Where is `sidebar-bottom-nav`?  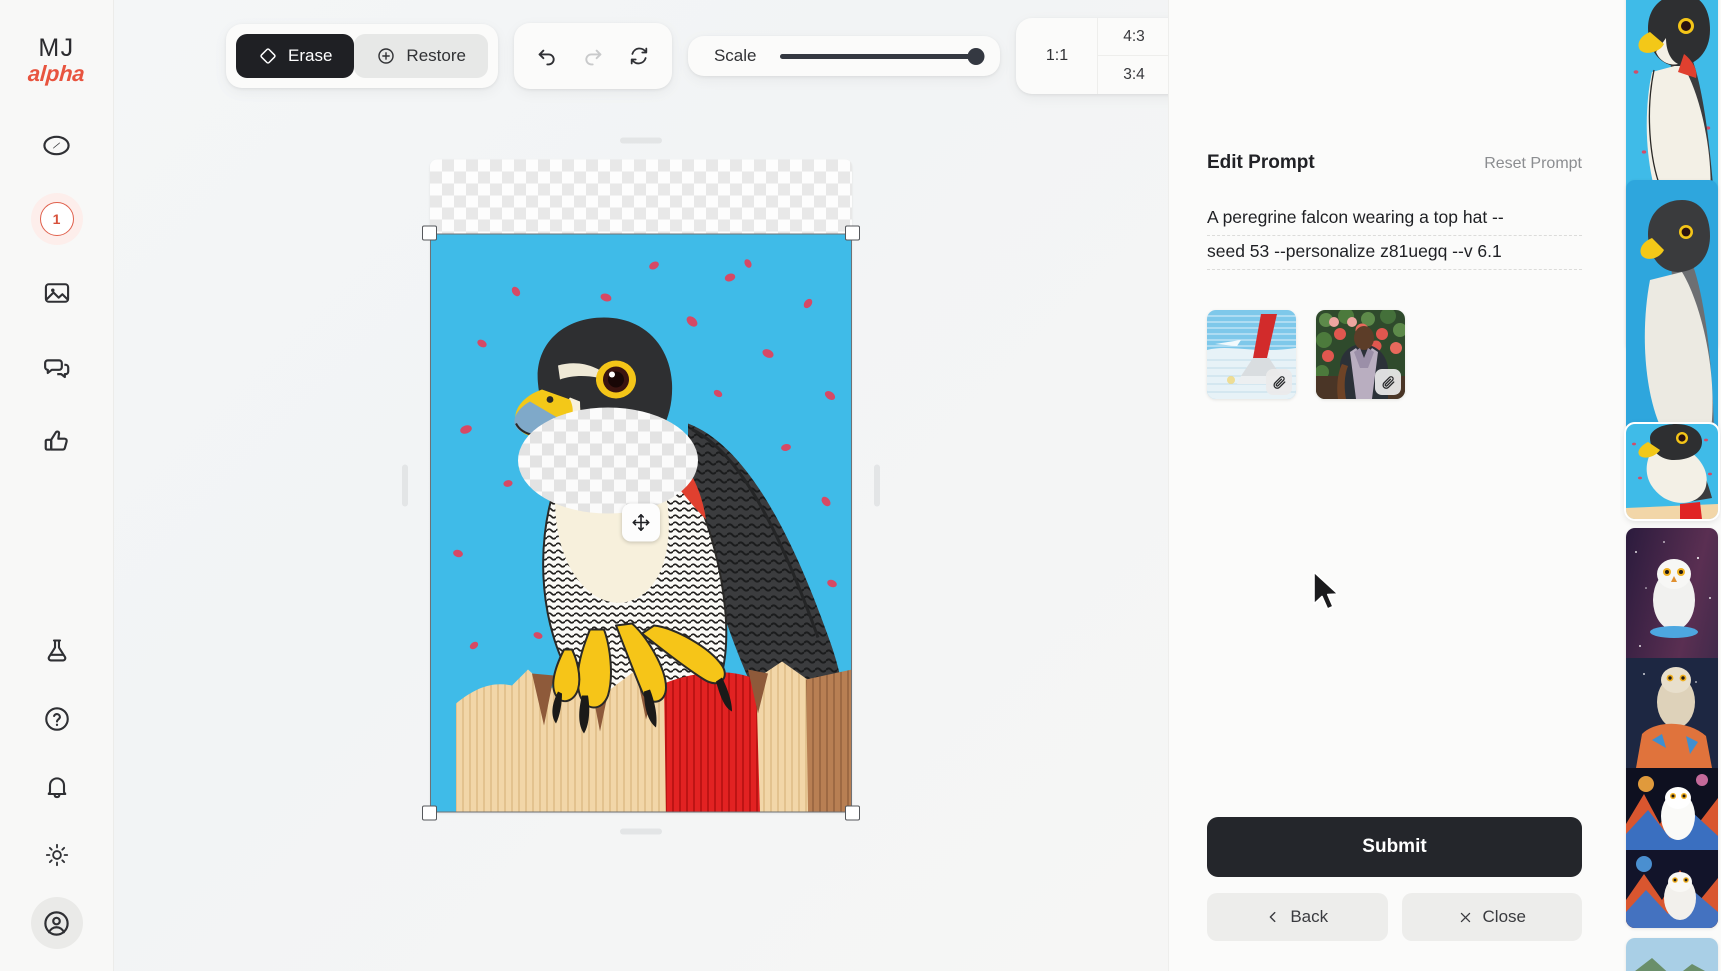
sidebar-bottom-nav is located at coordinates (56, 787).